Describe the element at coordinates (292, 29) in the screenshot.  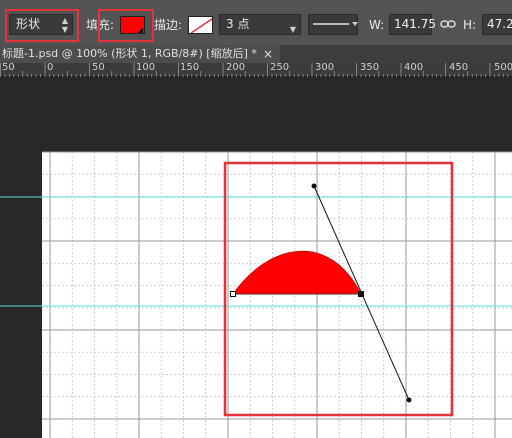
I see `chevron-down-icon: ▼` at that location.